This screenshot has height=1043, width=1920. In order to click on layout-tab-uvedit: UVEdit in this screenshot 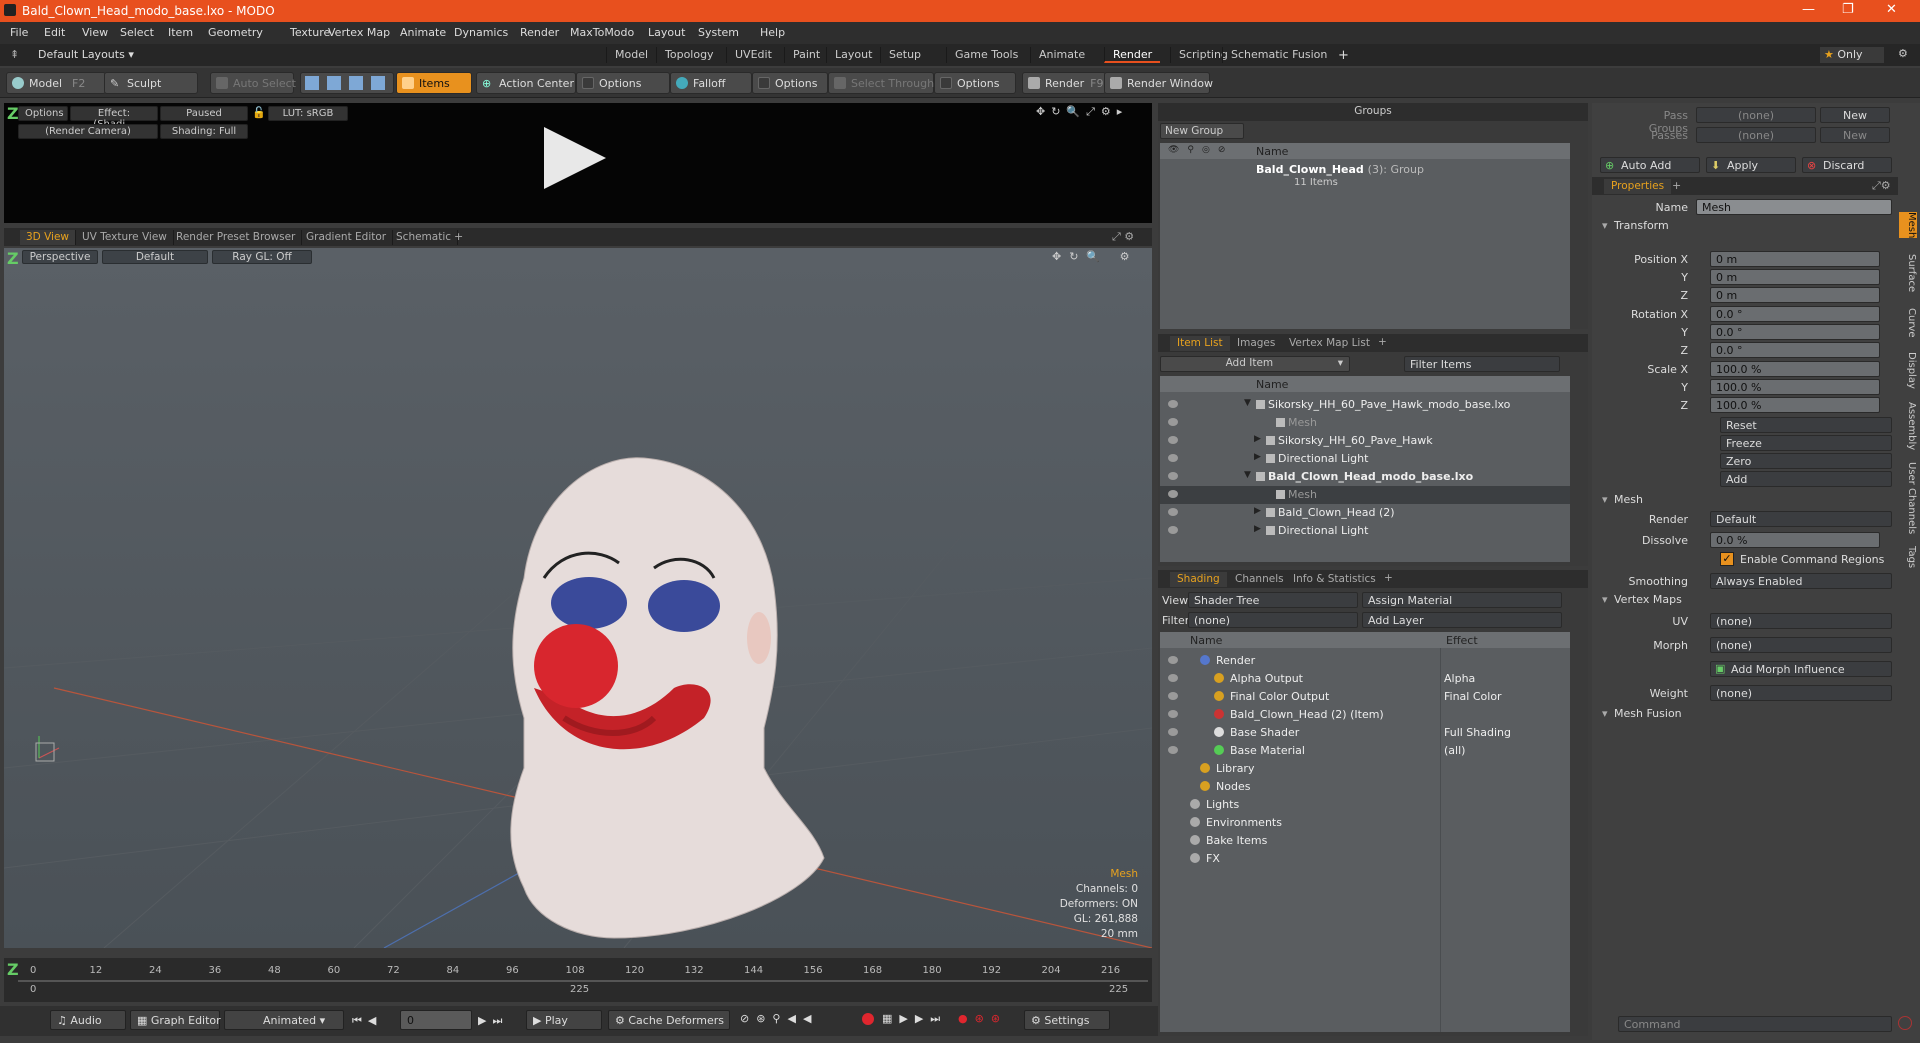, I will do `click(753, 55)`.